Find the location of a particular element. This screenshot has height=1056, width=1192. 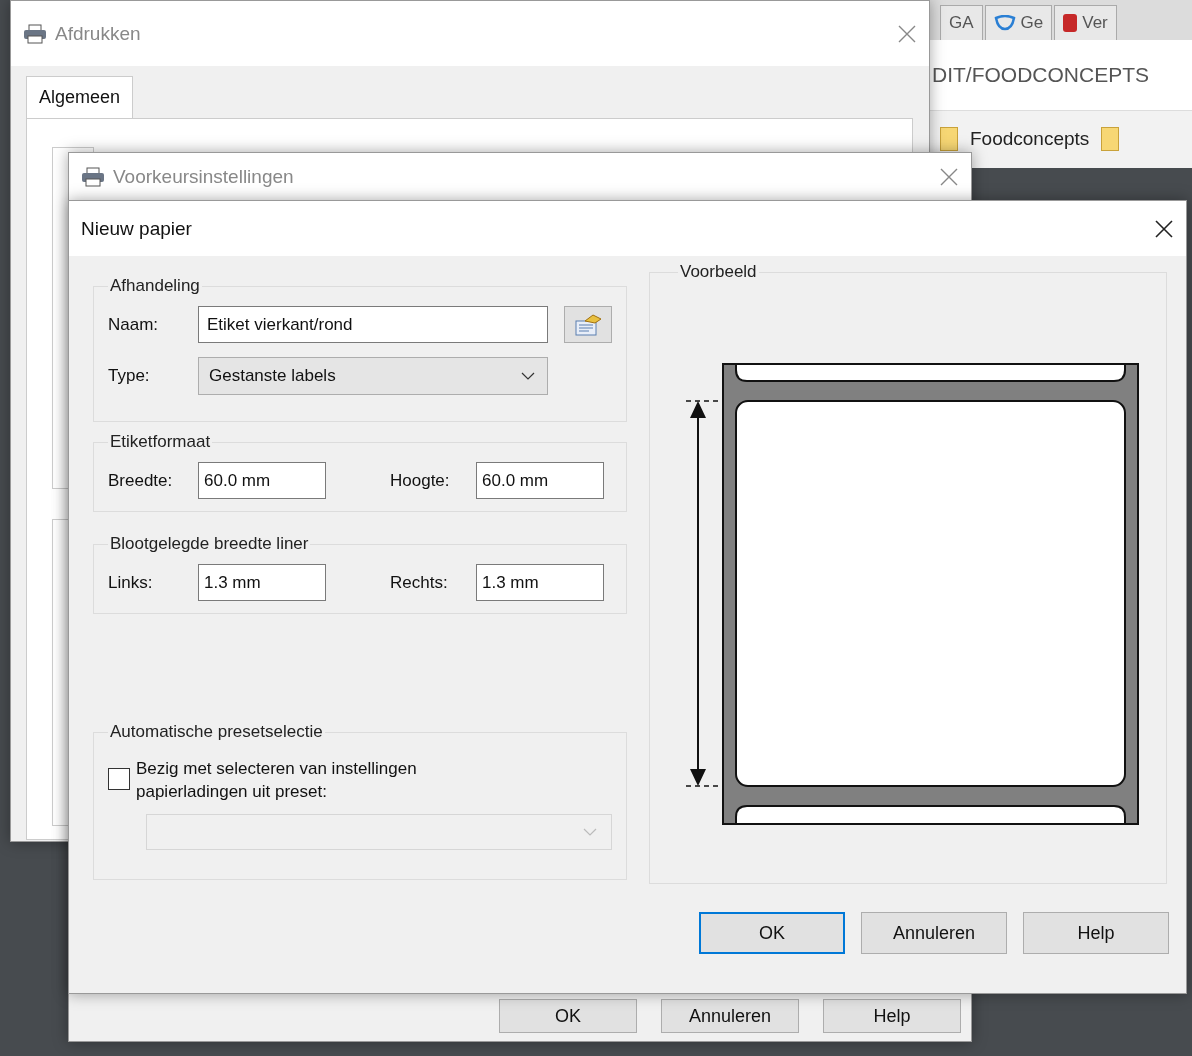

browser-tab: Ge is located at coordinates (1018, 22).